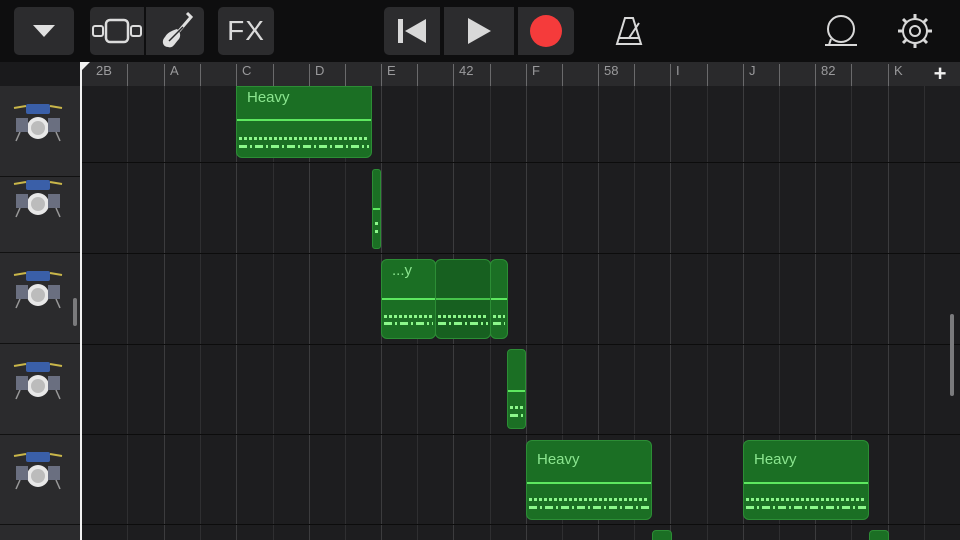 The image size is (960, 540). I want to click on settings-button, so click(915, 31).